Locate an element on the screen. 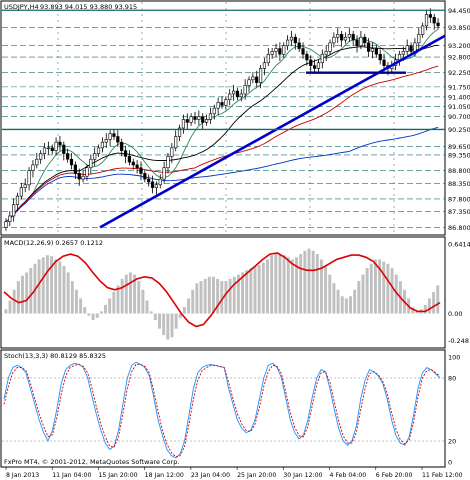 Image resolution: width=470 pixels, height=480 pixels. price-tick-label: 91.050 is located at coordinates (459, 107).